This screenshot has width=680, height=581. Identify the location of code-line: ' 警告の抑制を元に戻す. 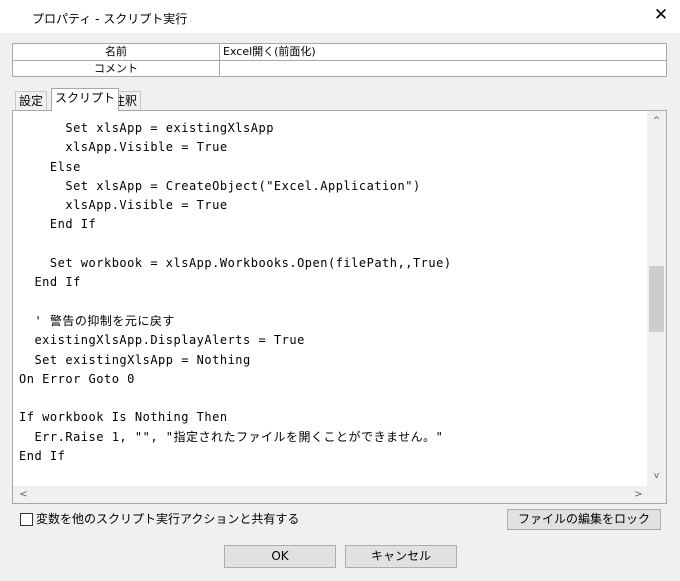
(97, 320).